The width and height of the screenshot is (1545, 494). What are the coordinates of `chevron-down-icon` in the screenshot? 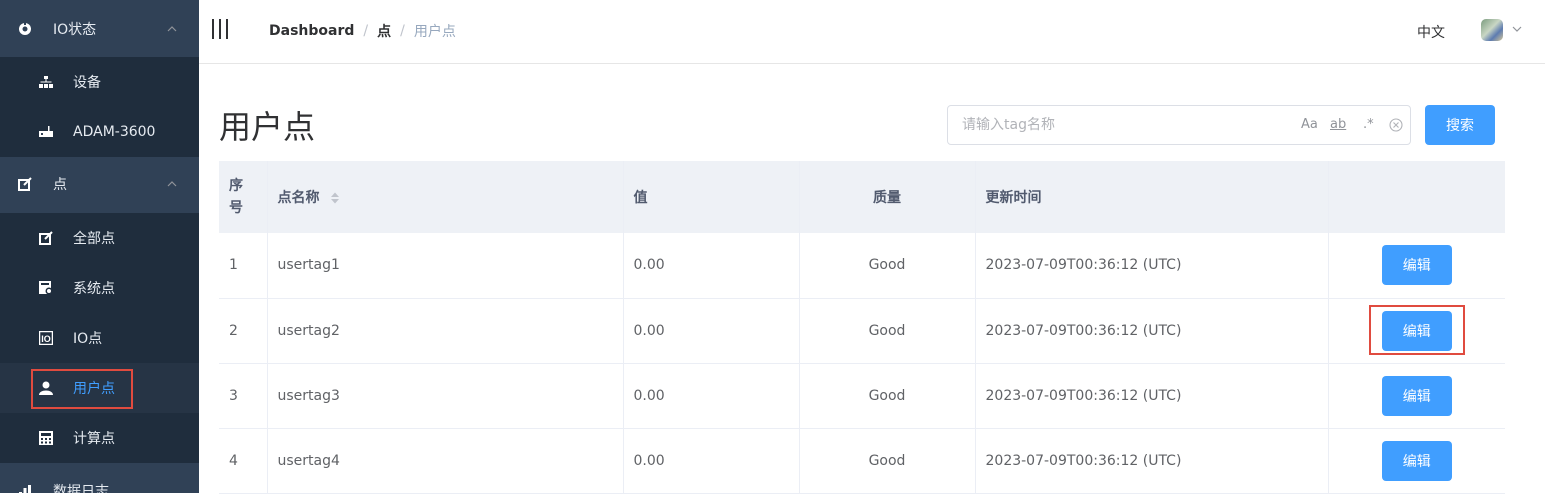 It's located at (1517, 29).